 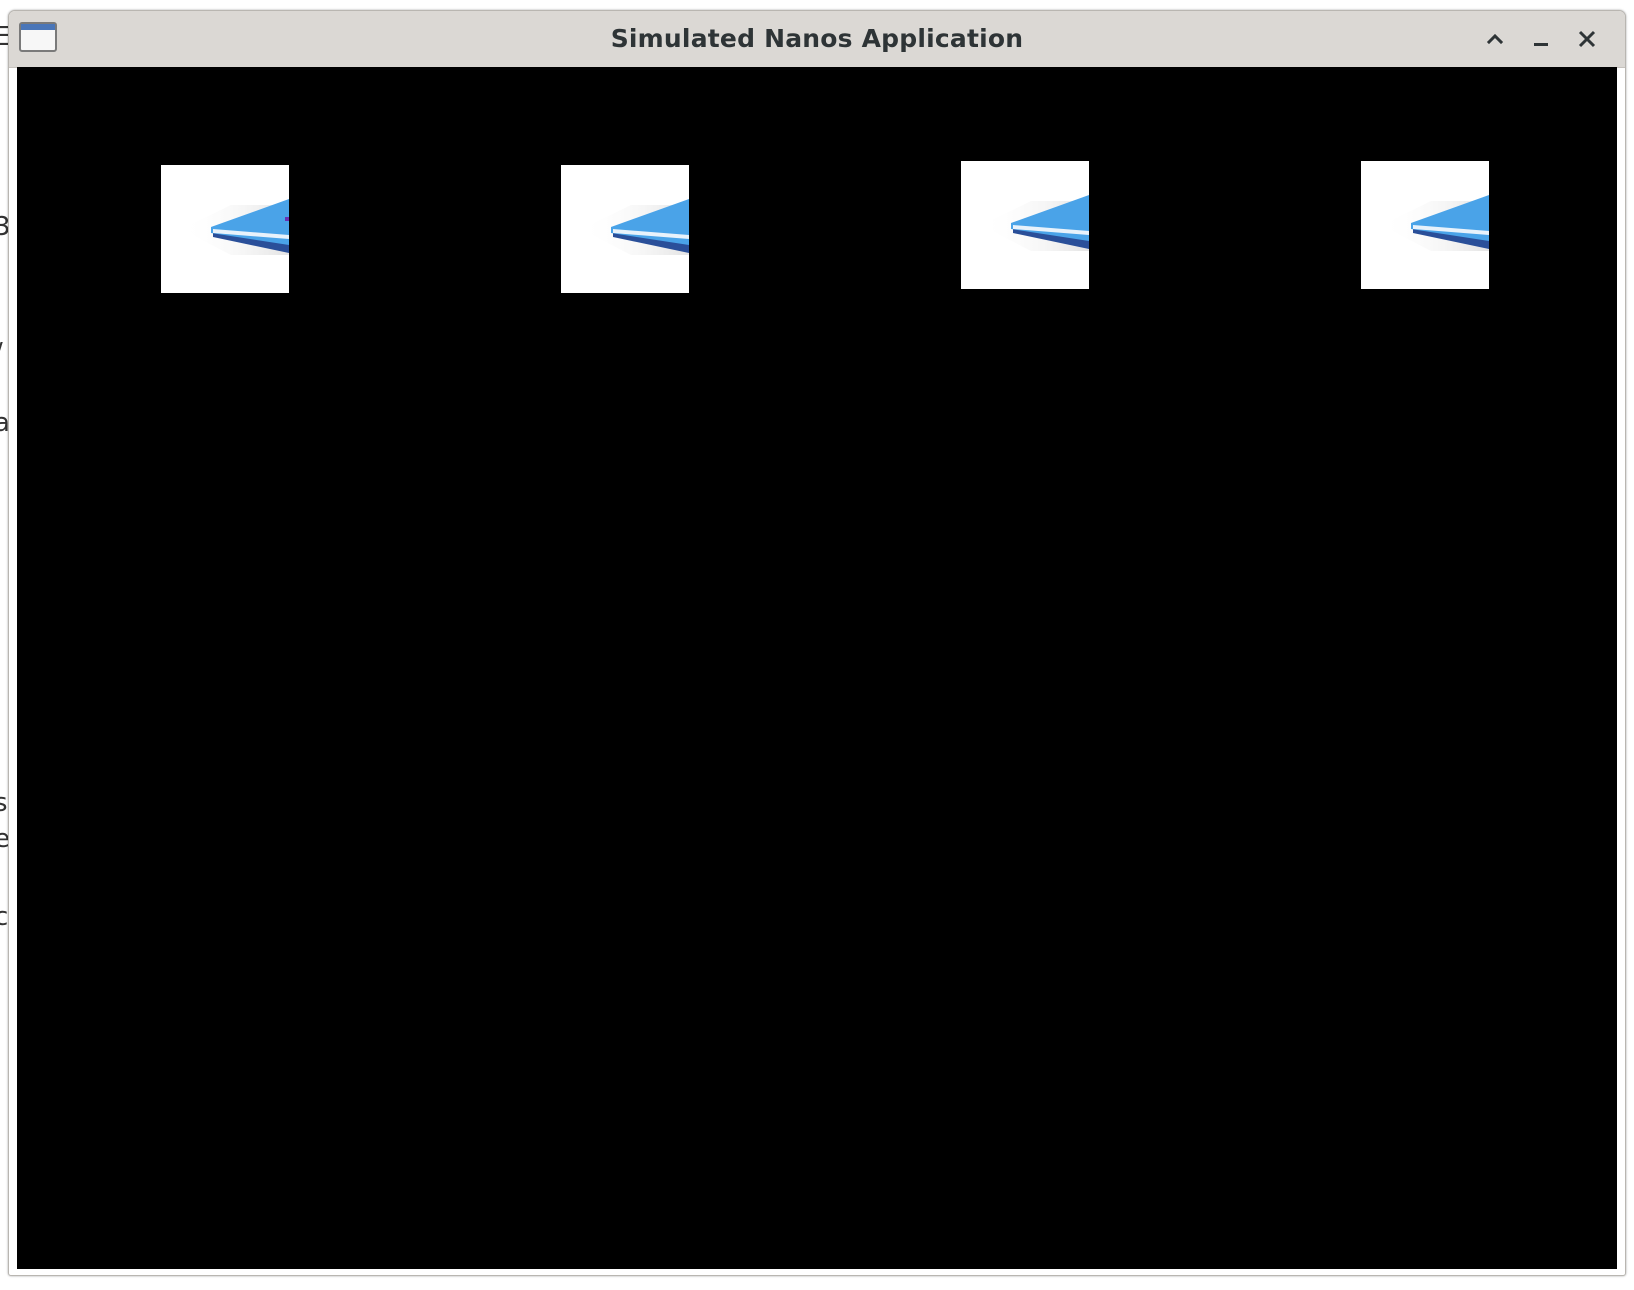 I want to click on clipped-glyph: s, so click(x=4, y=803).